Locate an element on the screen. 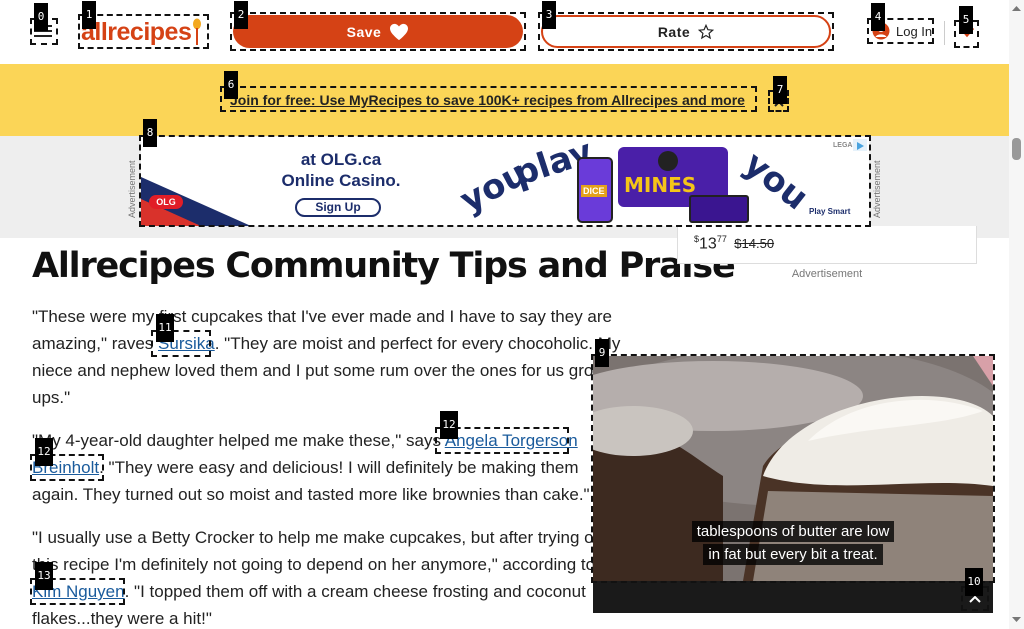 The image size is (1024, 629). ad-side-label-right: Advertisement is located at coordinates (877, 189).